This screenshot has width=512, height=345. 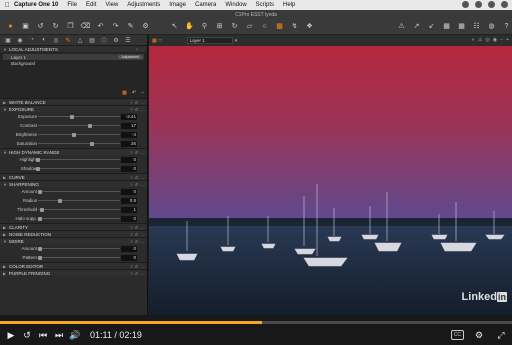 What do you see at coordinates (189, 26) in the screenshot?
I see `pan-tool-icon: ✋` at bounding box center [189, 26].